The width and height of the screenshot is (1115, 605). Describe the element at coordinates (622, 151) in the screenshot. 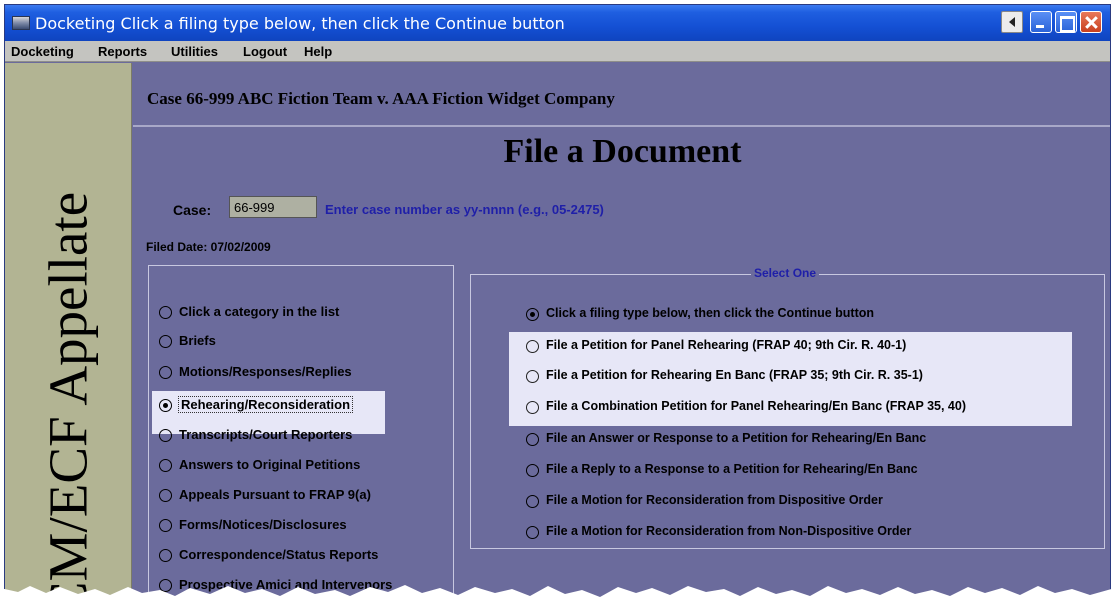

I see `page-title: File a Document` at that location.